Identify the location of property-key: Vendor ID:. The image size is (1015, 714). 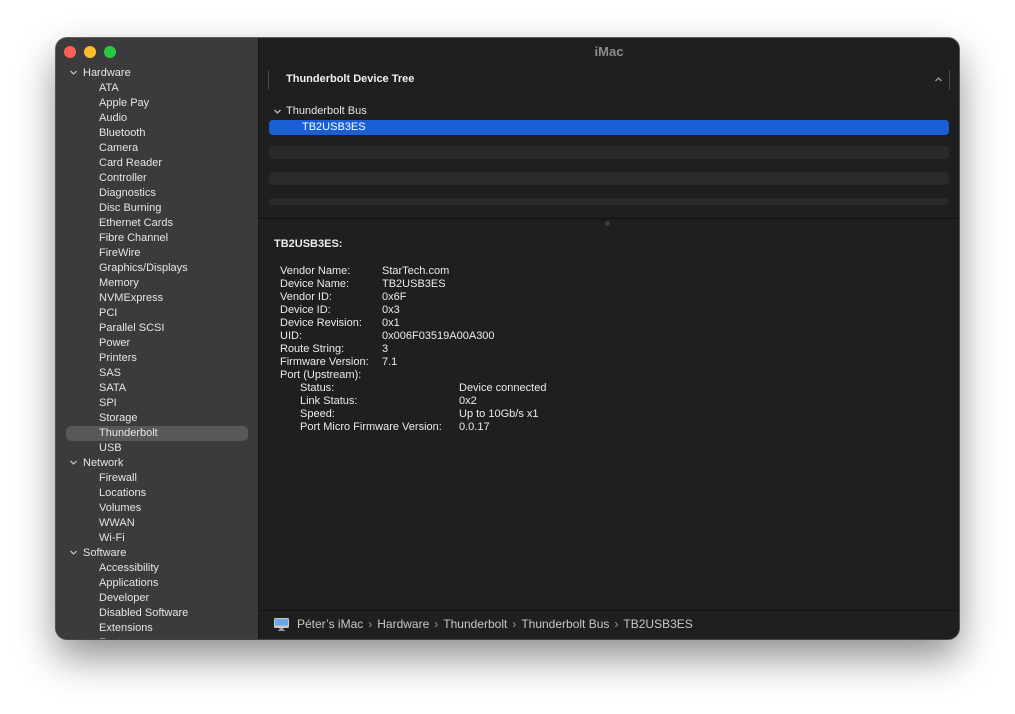
(306, 297).